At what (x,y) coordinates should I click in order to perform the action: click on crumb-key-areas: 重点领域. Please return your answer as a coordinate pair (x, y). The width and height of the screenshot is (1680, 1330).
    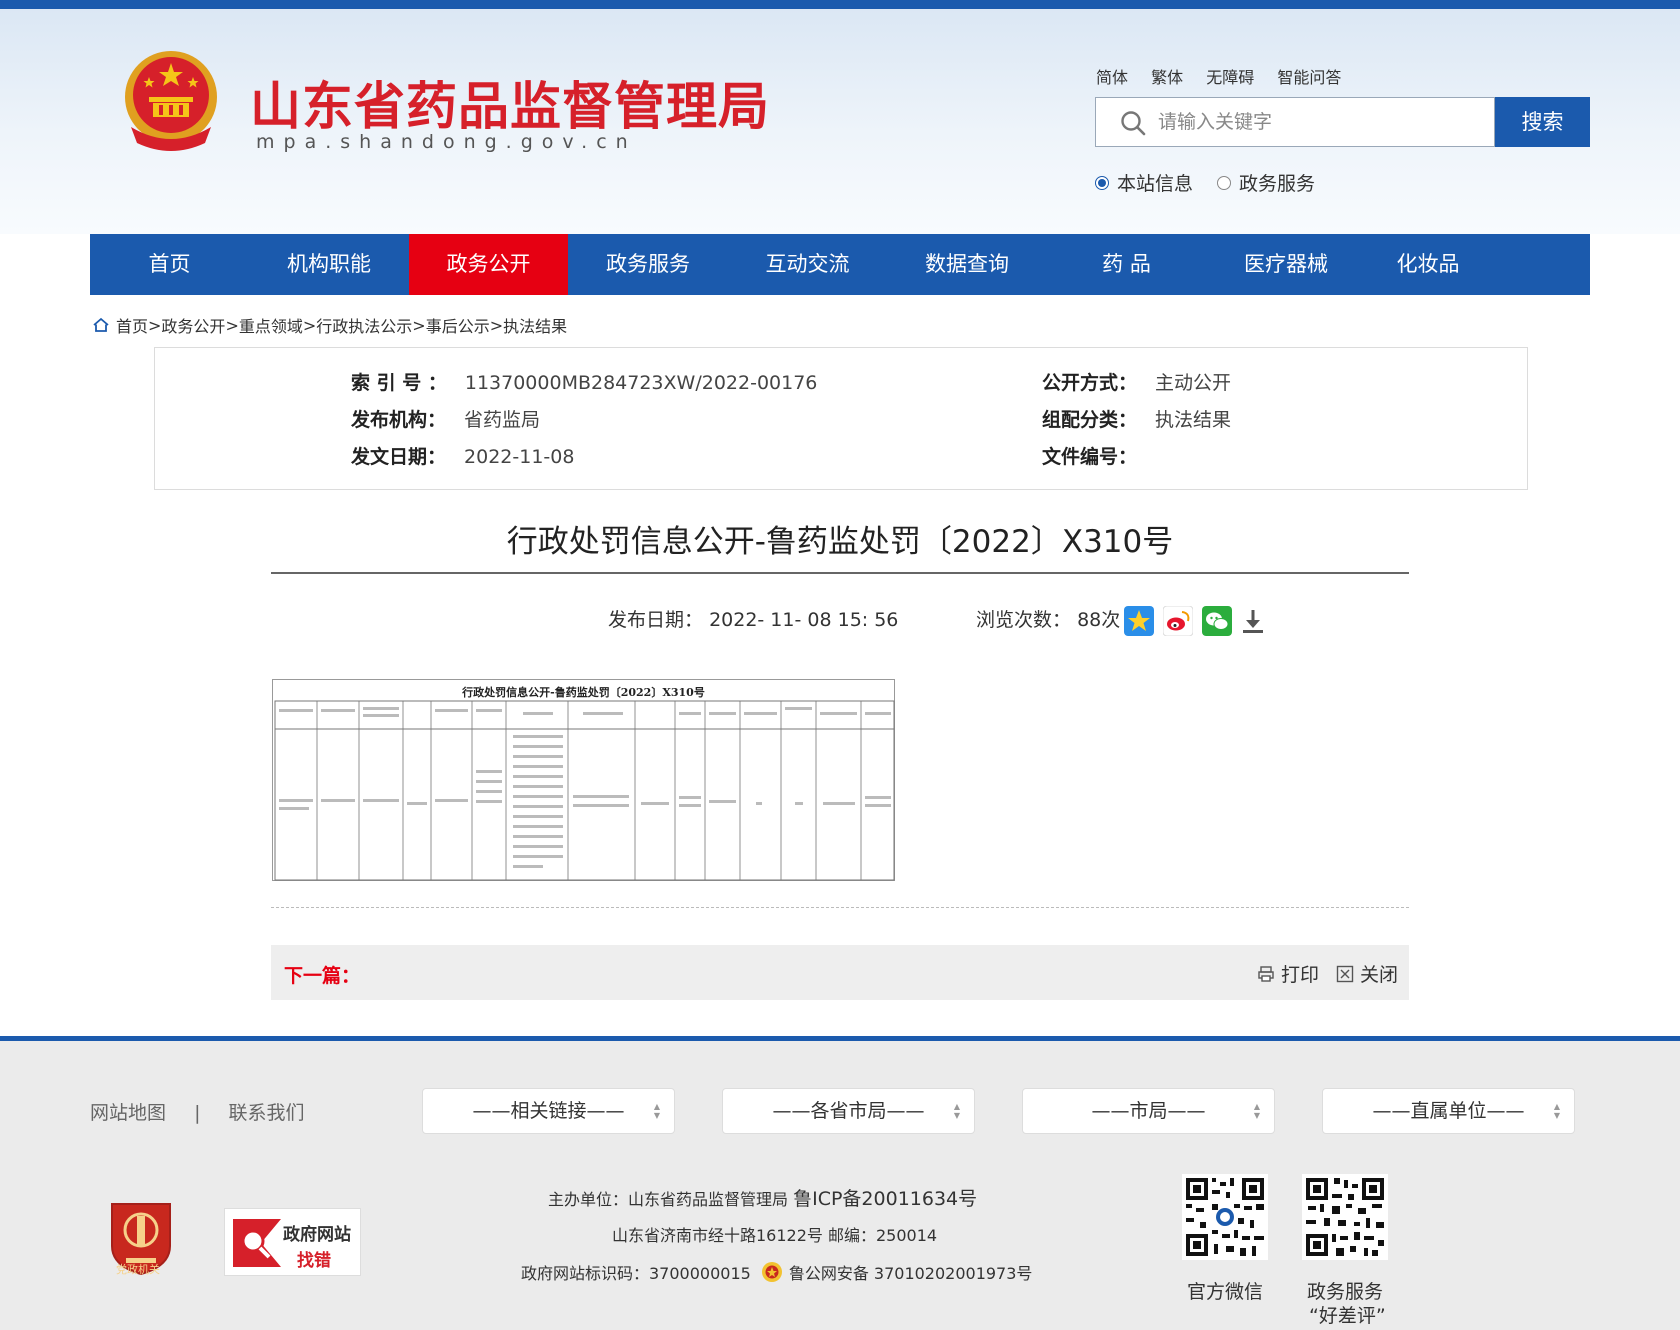
    Looking at the image, I should click on (271, 325).